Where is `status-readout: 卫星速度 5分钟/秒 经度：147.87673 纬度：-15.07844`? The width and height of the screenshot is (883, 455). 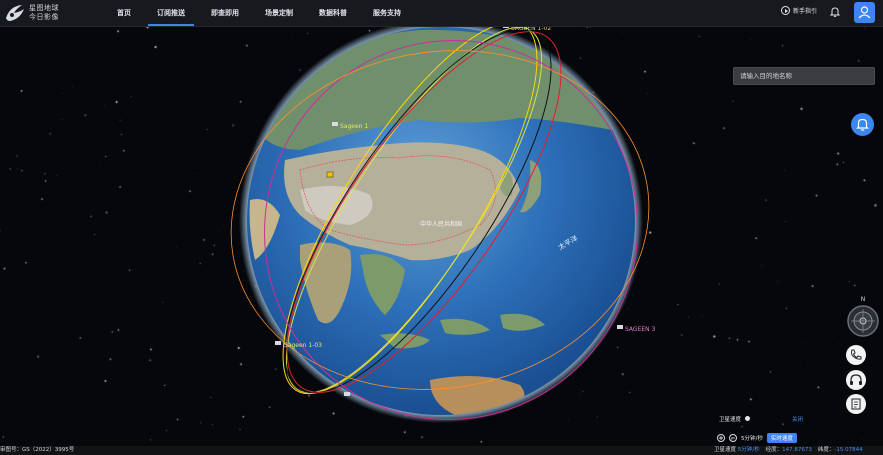
status-readout: 卫星速度 5分钟/秒 经度：147.87673 纬度：-15.07844 is located at coordinates (788, 450).